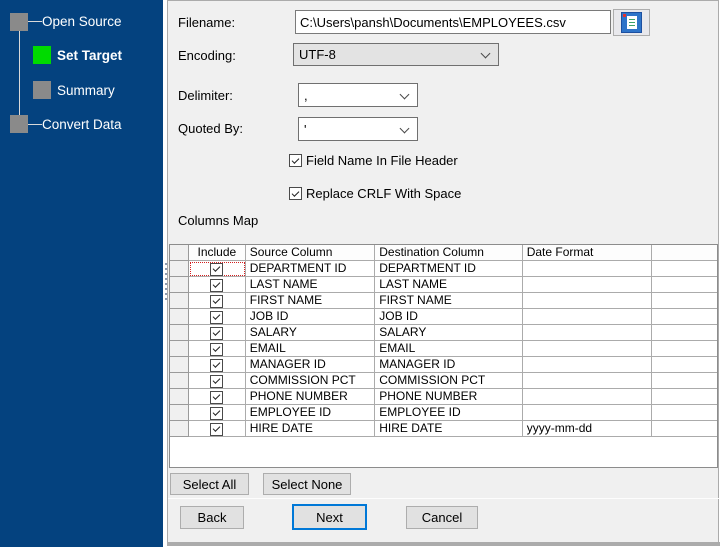 The width and height of the screenshot is (724, 547). Describe the element at coordinates (449, 333) in the screenshot. I see `destination-column-cell: SALARY` at that location.